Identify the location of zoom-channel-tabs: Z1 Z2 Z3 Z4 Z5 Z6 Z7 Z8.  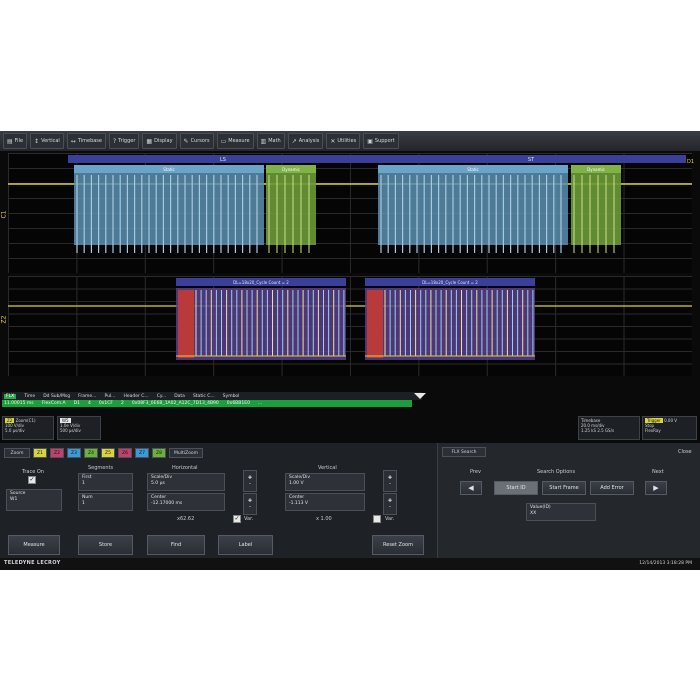
(99, 453).